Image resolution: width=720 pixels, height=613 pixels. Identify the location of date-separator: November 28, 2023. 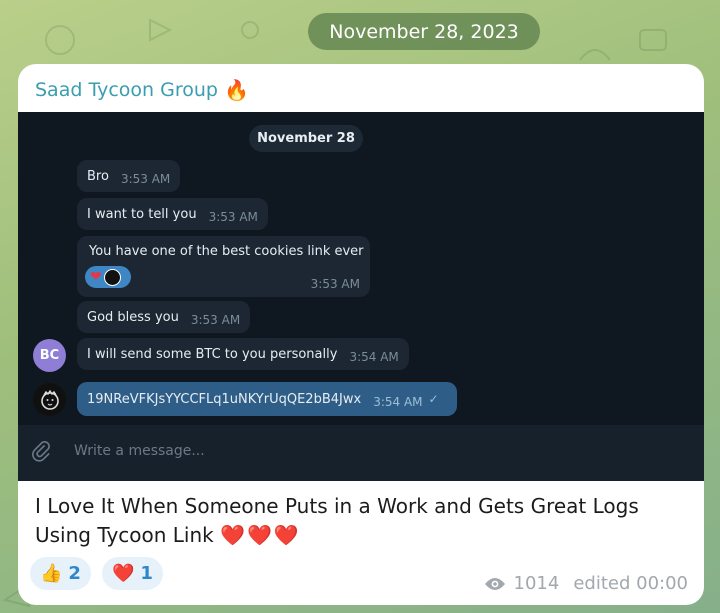
(424, 31).